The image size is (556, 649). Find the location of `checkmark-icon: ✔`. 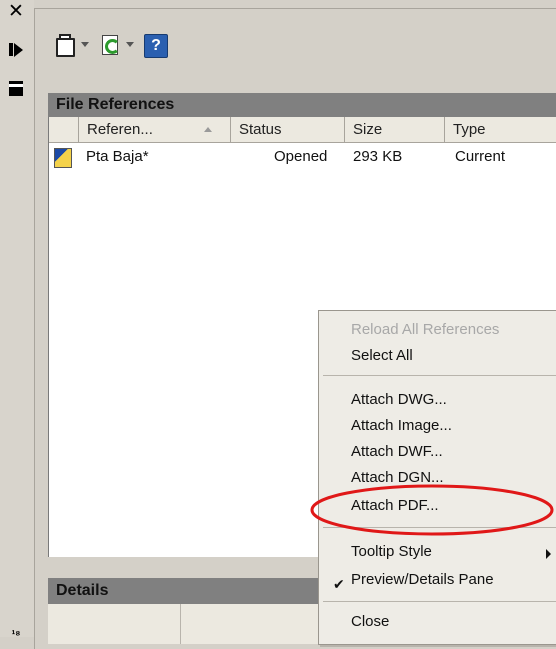

checkmark-icon: ✔ is located at coordinates (339, 584).